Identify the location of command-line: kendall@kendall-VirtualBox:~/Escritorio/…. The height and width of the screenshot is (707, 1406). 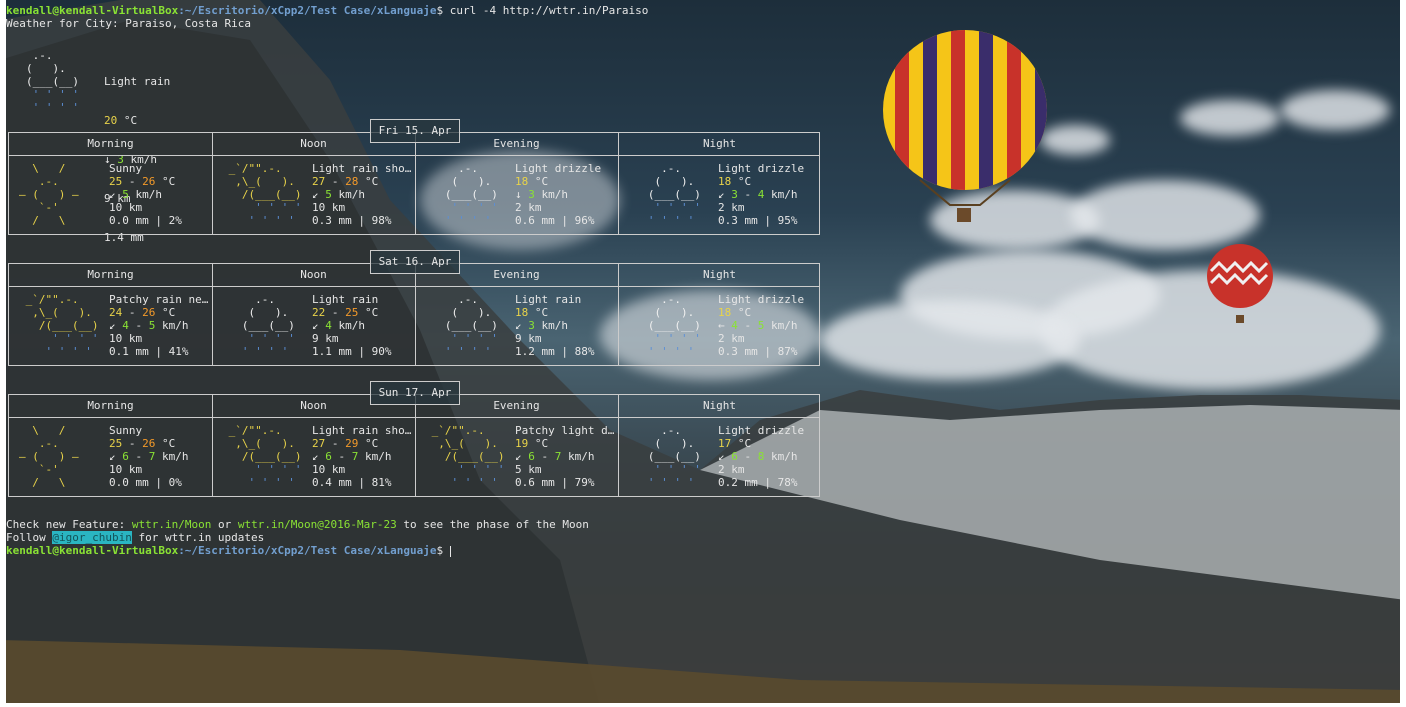
(327, 10).